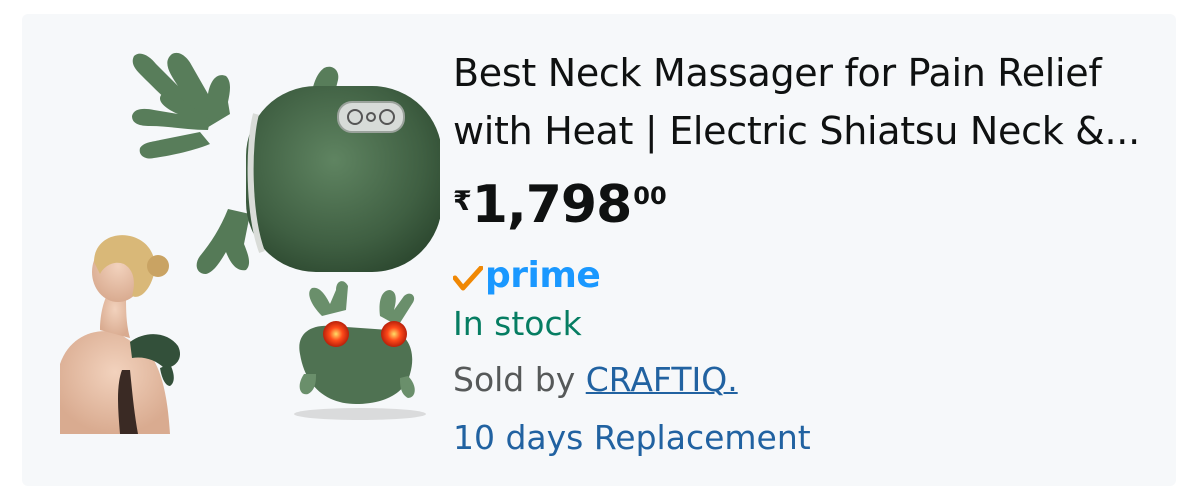  What do you see at coordinates (803, 73) in the screenshot?
I see `product-title-line1: Best Neck Massager for Pain Relief` at bounding box center [803, 73].